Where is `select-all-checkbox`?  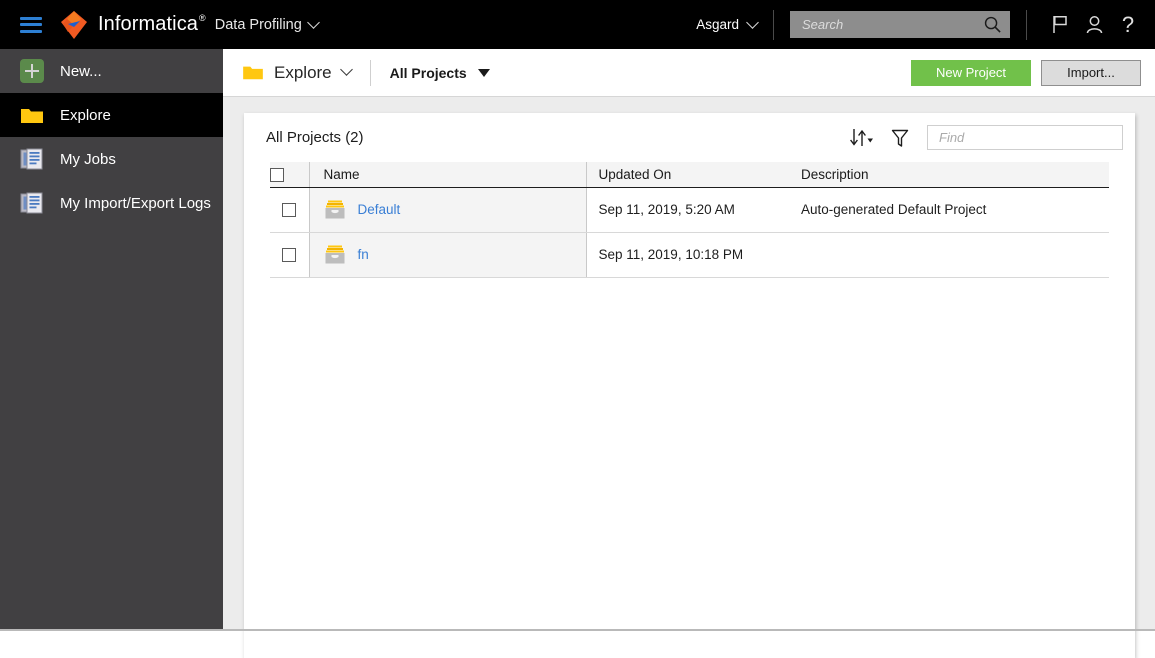
select-all-checkbox is located at coordinates (277, 174).